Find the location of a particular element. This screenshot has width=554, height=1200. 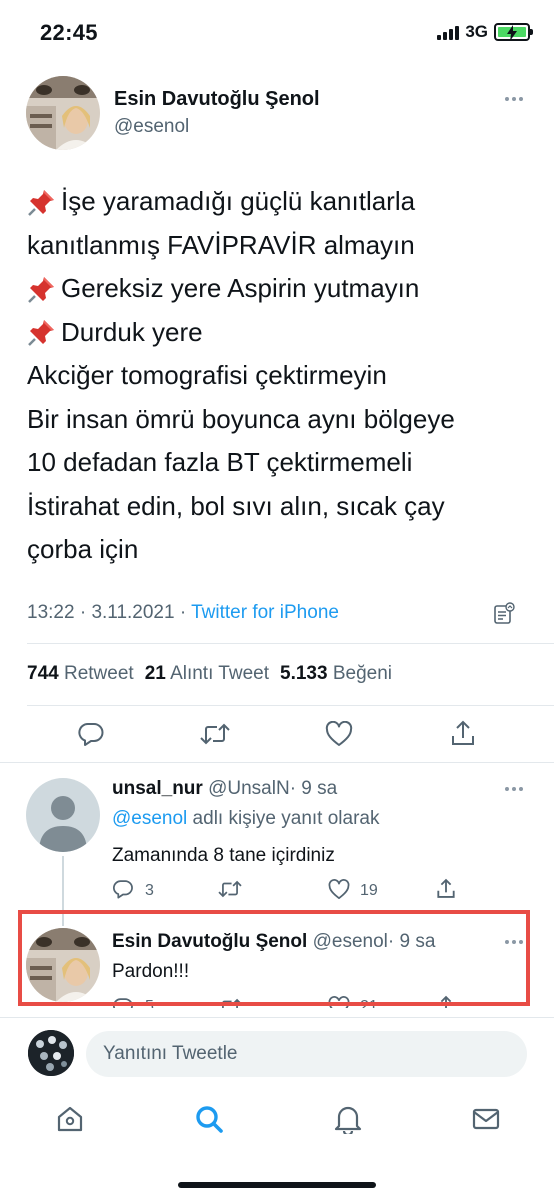

author-avatar is located at coordinates (63, 113).